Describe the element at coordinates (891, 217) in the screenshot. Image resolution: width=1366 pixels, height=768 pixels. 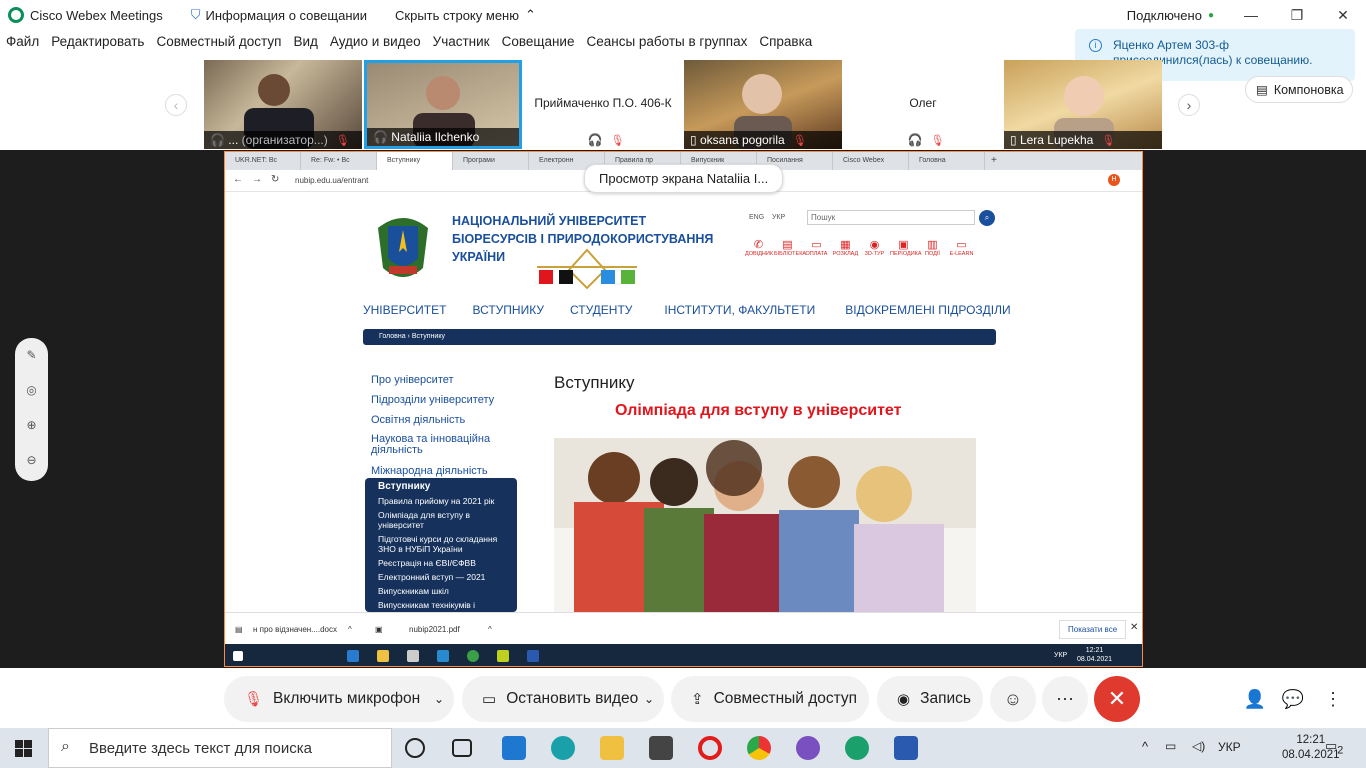
I see `site-search-input: Пошук` at that location.